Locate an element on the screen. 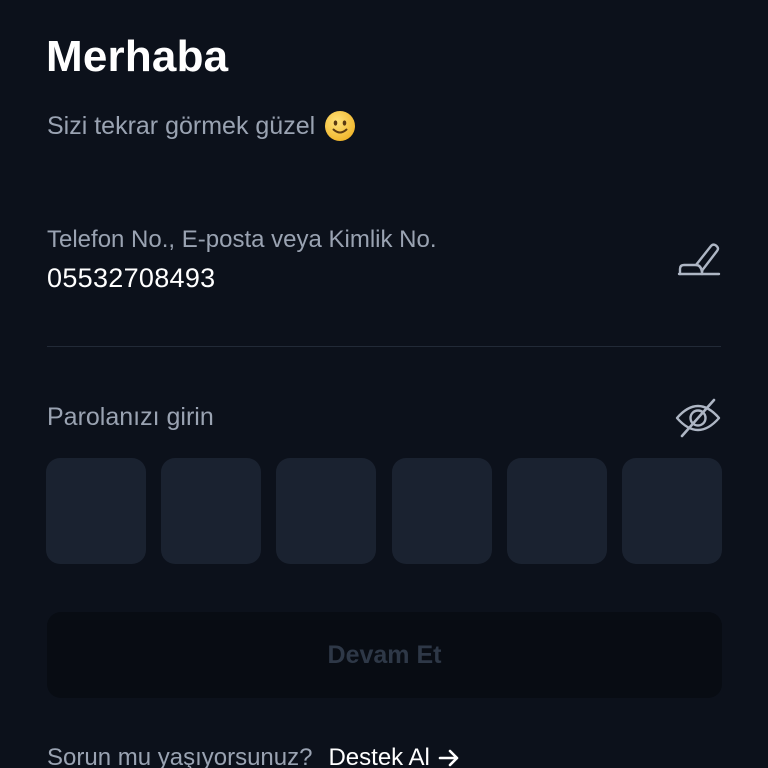 This screenshot has width=768, height=768. help-row: Sorun mu yaşıyorsunuz? Destek Al is located at coordinates (253, 756).